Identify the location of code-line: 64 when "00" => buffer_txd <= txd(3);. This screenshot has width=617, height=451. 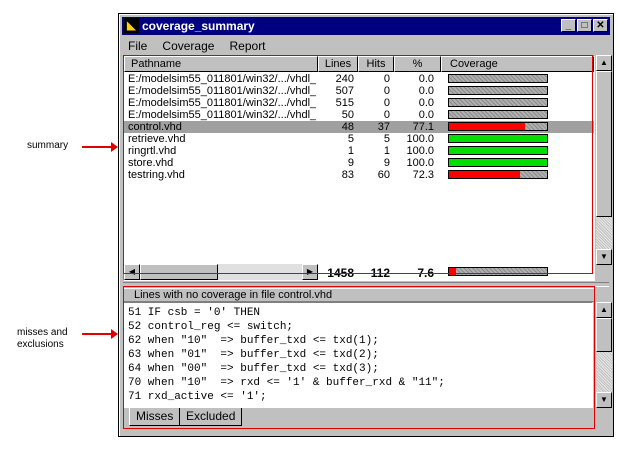
(253, 369).